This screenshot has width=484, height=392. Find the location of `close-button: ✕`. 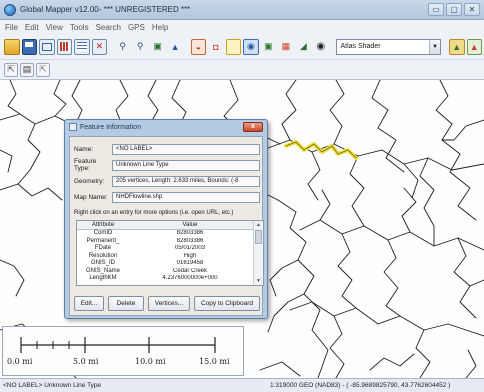

close-button: ✕ is located at coordinates (472, 9).